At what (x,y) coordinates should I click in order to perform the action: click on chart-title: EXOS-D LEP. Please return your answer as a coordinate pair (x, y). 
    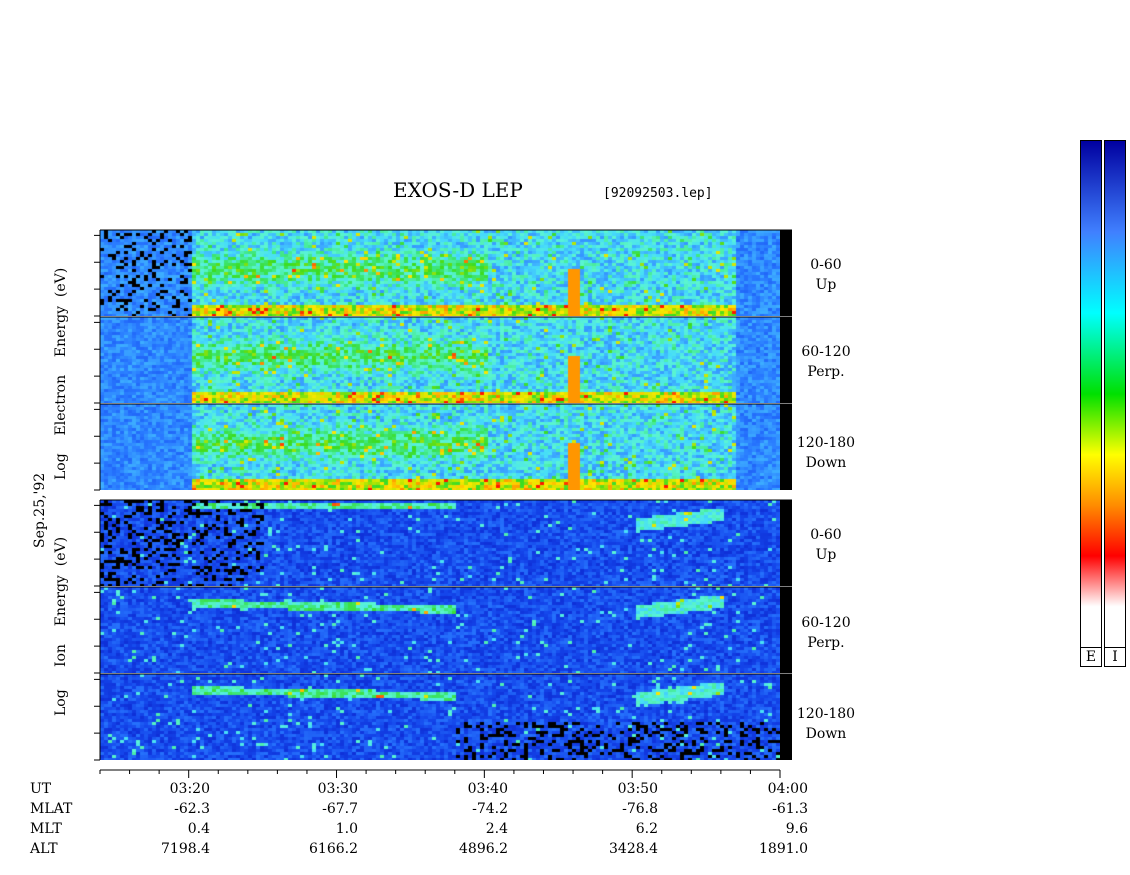
    Looking at the image, I should click on (458, 190).